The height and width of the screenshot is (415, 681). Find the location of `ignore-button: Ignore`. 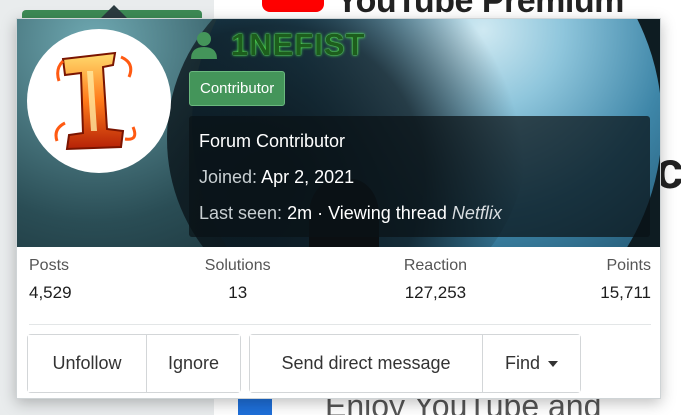

ignore-button: Ignore is located at coordinates (193, 363).